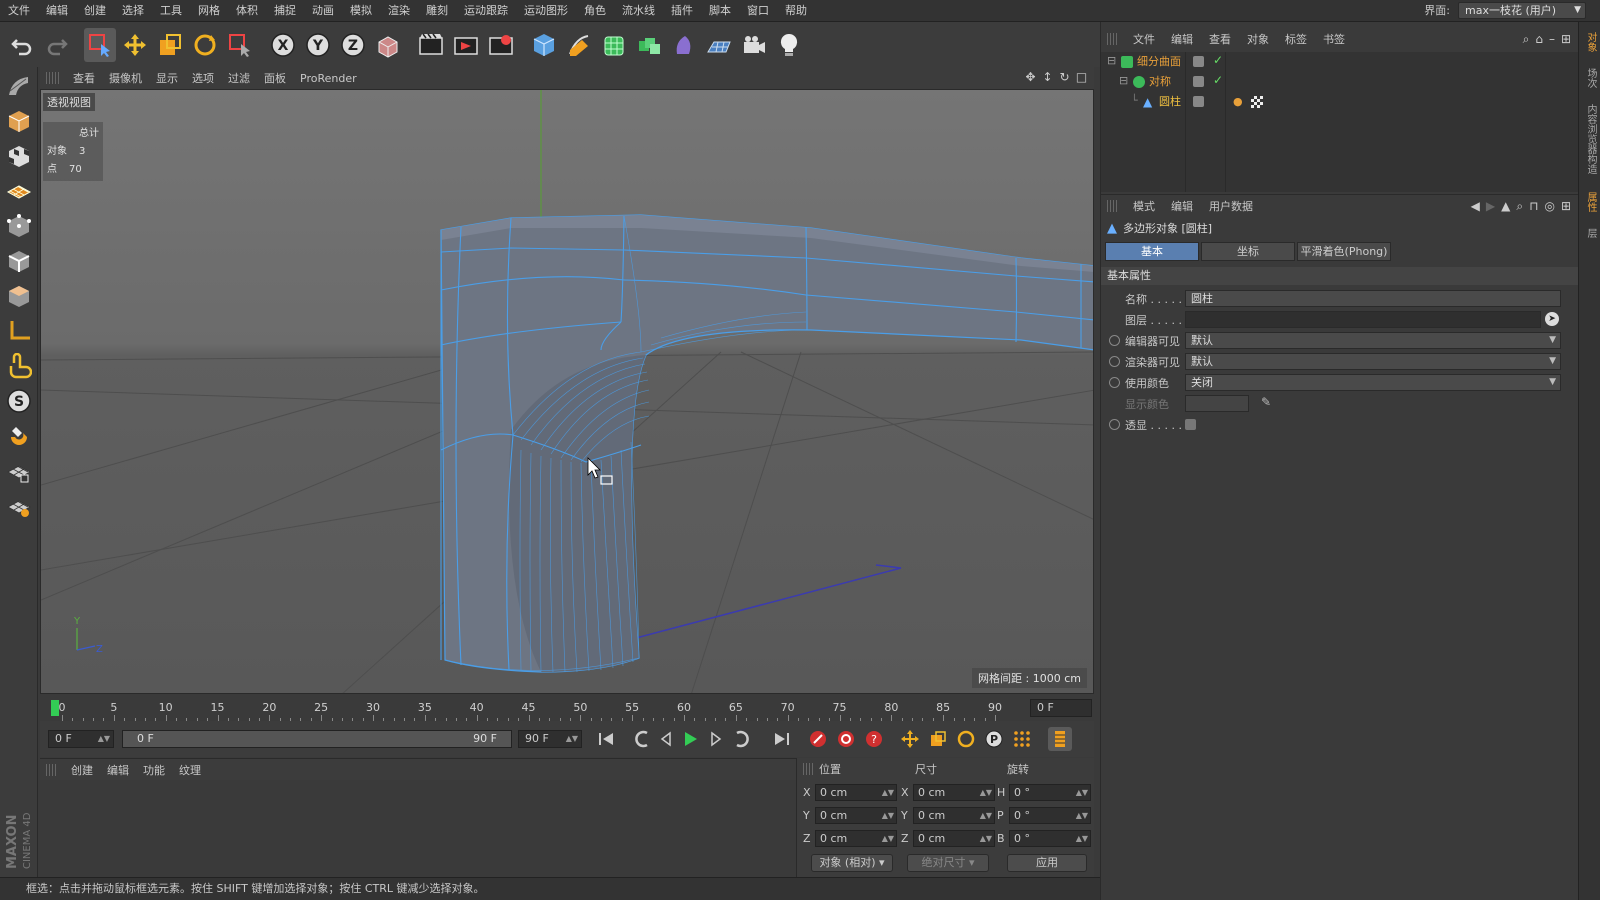 The image size is (1600, 900). I want to click on menu-character: 角色, so click(595, 11).